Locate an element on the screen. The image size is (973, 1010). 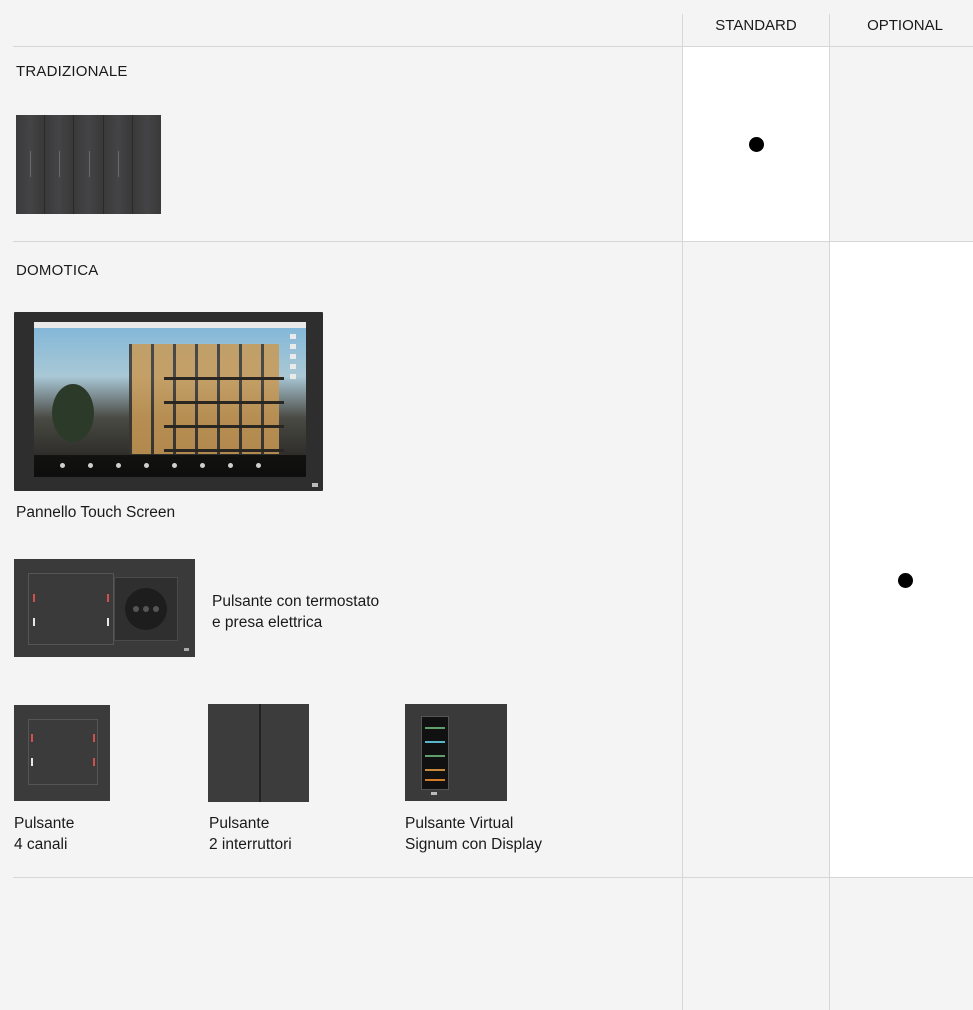
column-header-optional: OPTIONAL is located at coordinates (905, 25).